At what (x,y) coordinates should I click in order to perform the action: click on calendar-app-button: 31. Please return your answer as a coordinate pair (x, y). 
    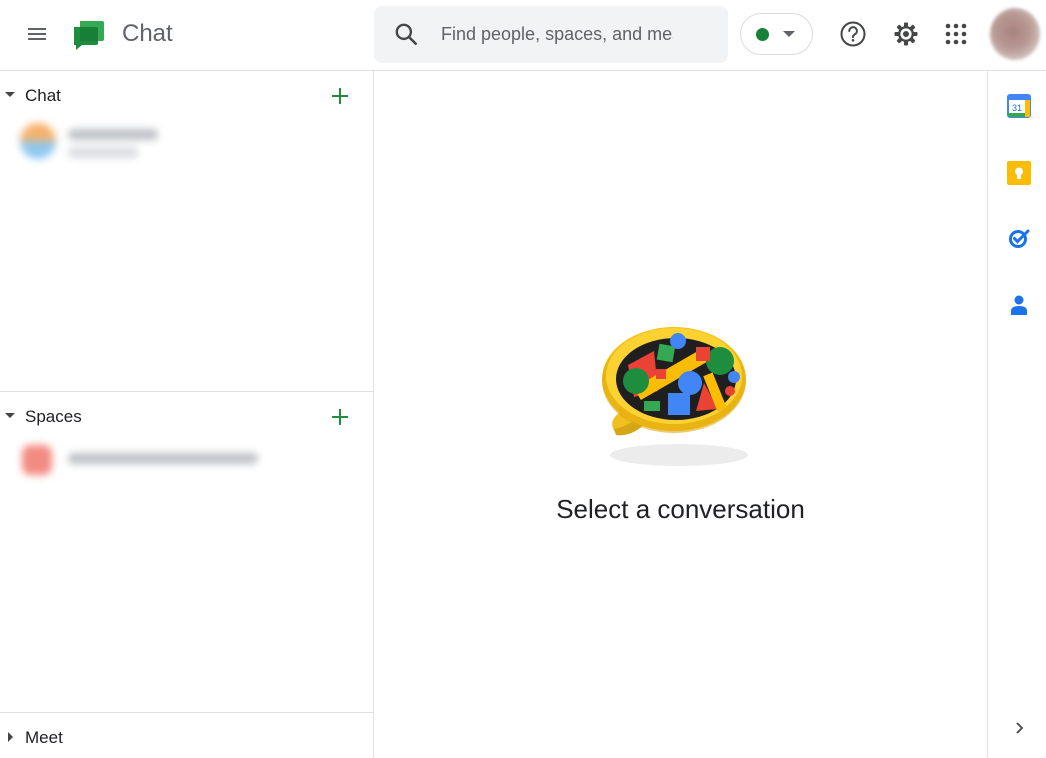
    Looking at the image, I should click on (1019, 106).